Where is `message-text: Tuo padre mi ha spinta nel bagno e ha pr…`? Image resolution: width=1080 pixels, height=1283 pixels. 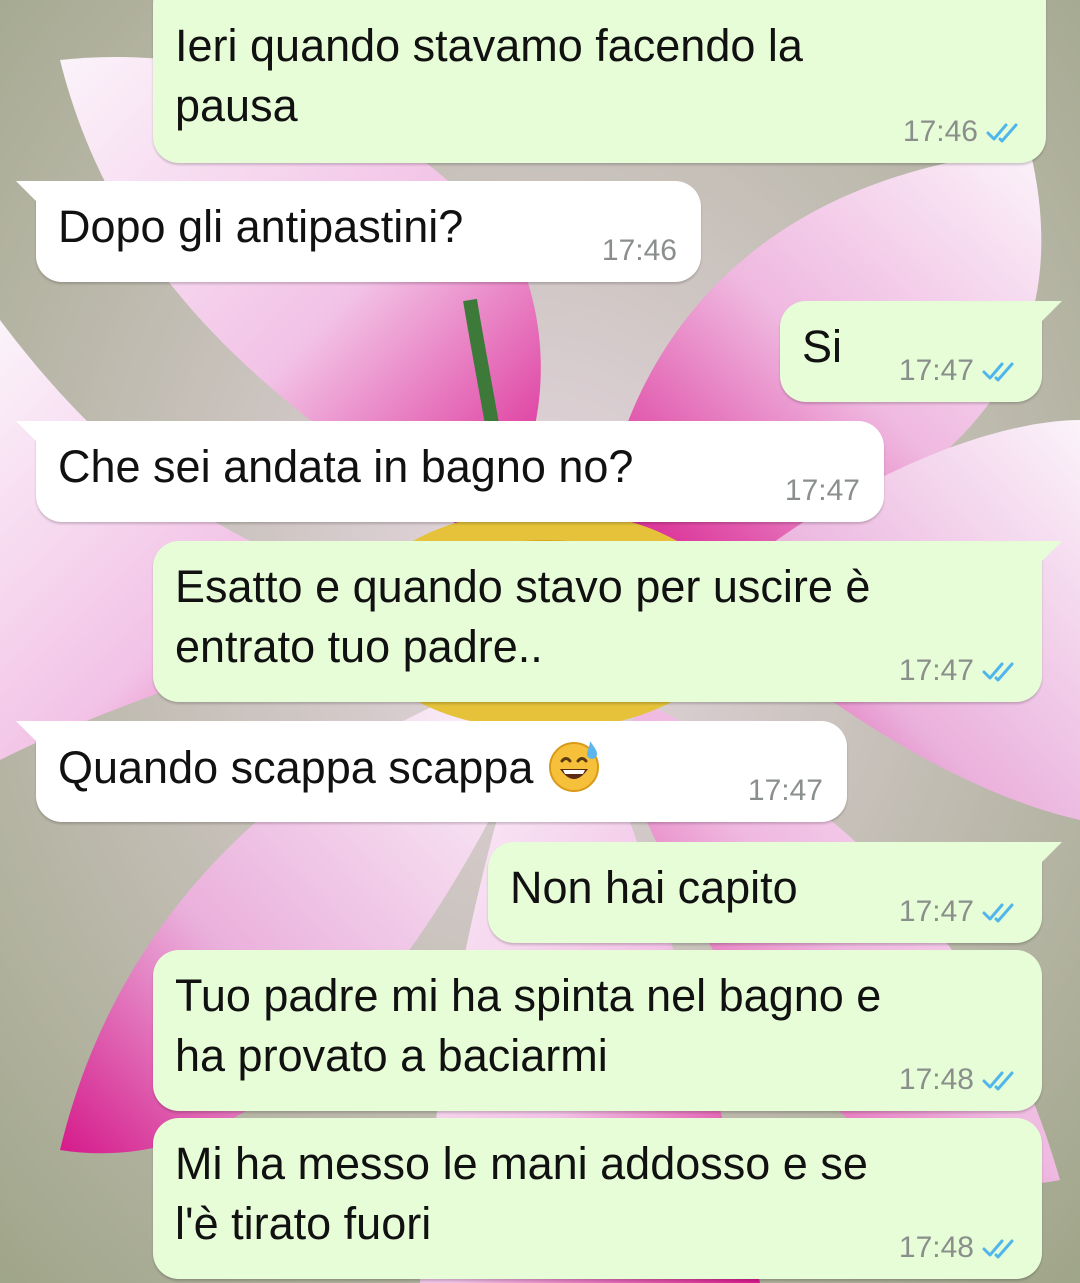 message-text: Tuo padre mi ha spinta nel bagno e ha pr… is located at coordinates (528, 1025).